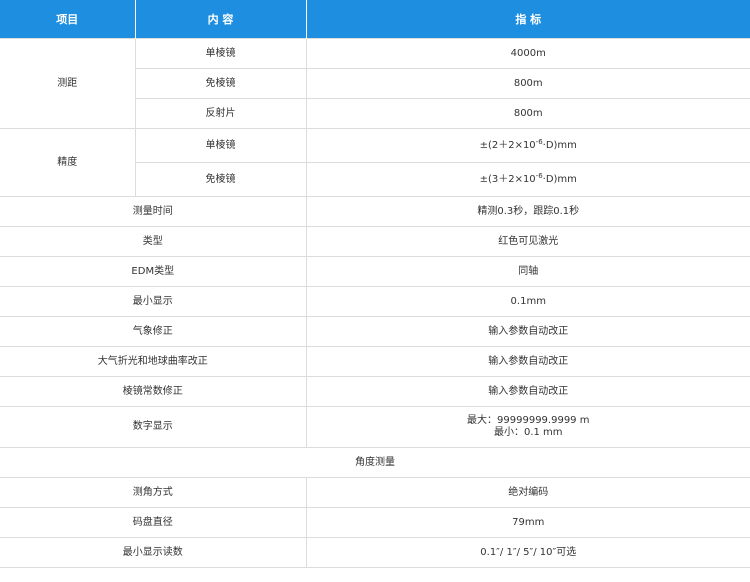  Describe the element at coordinates (153, 361) in the screenshot. I see `row-item: 大气折光和地球曲率改正` at that location.